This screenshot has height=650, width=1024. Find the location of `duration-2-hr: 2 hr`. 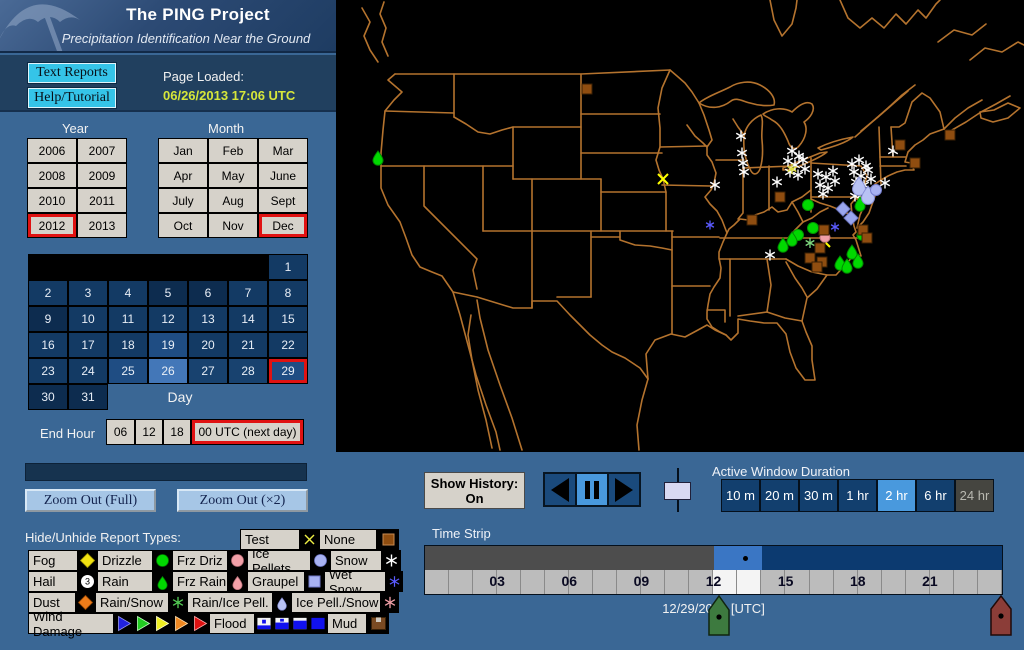

duration-2-hr: 2 hr is located at coordinates (896, 495).